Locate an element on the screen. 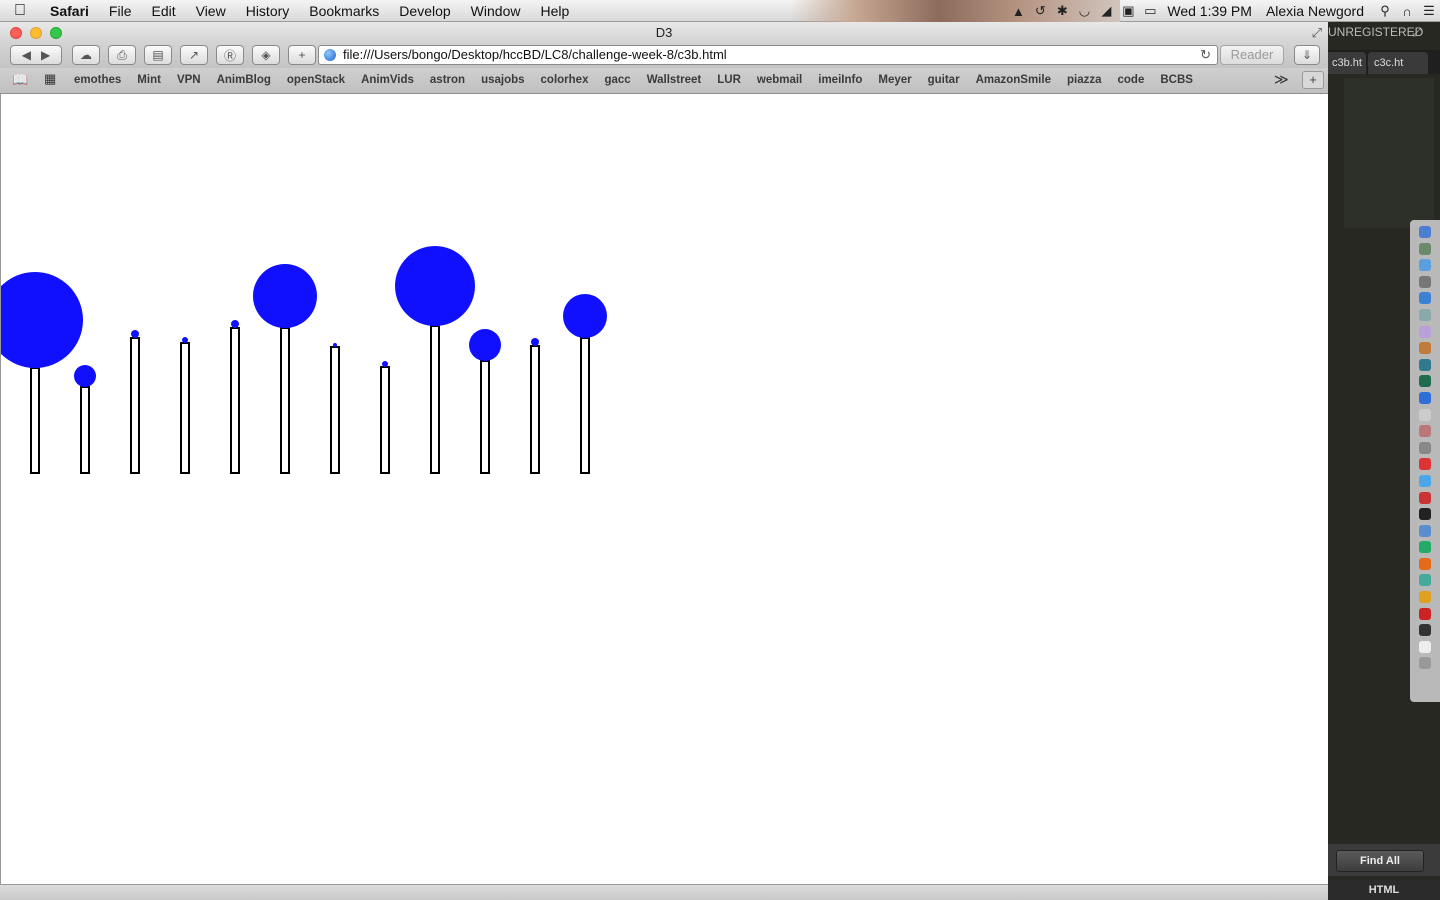 This screenshot has width=1440, height=900. bookmark-item: VPN is located at coordinates (189, 80).